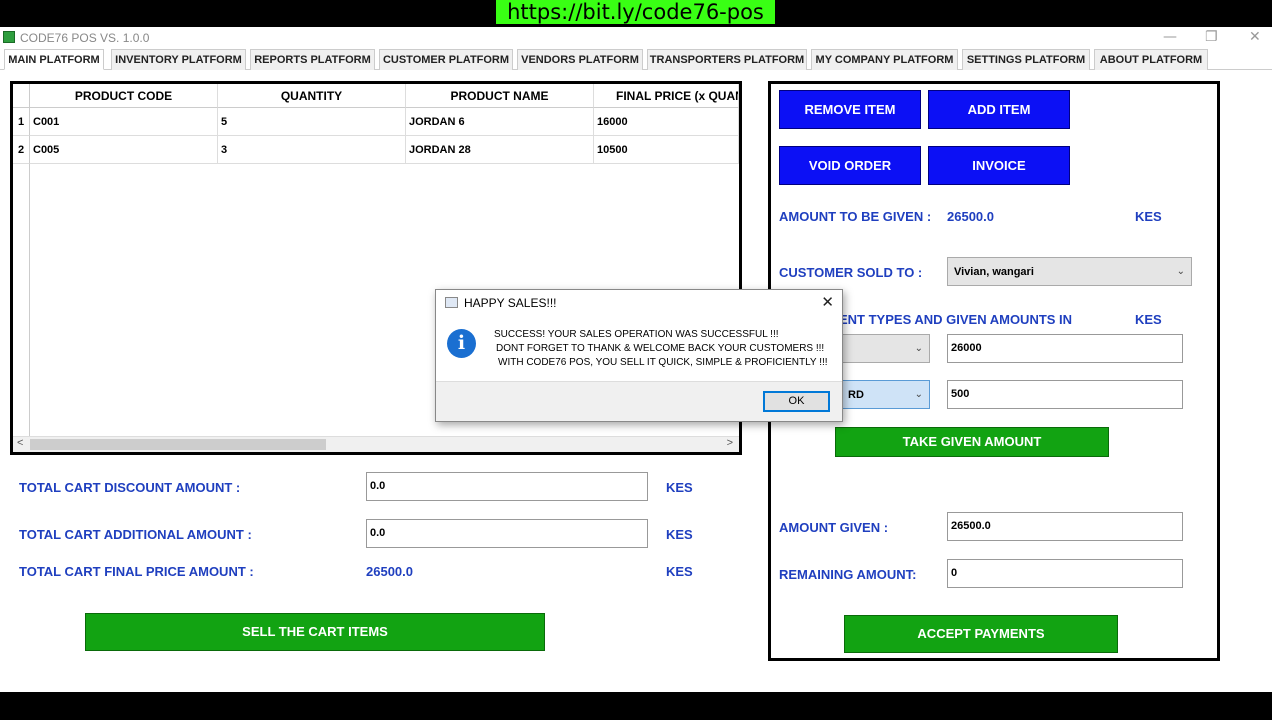 The image size is (1272, 720). I want to click on tab-vendors-platform: VENDORS PLATFORM, so click(580, 59).